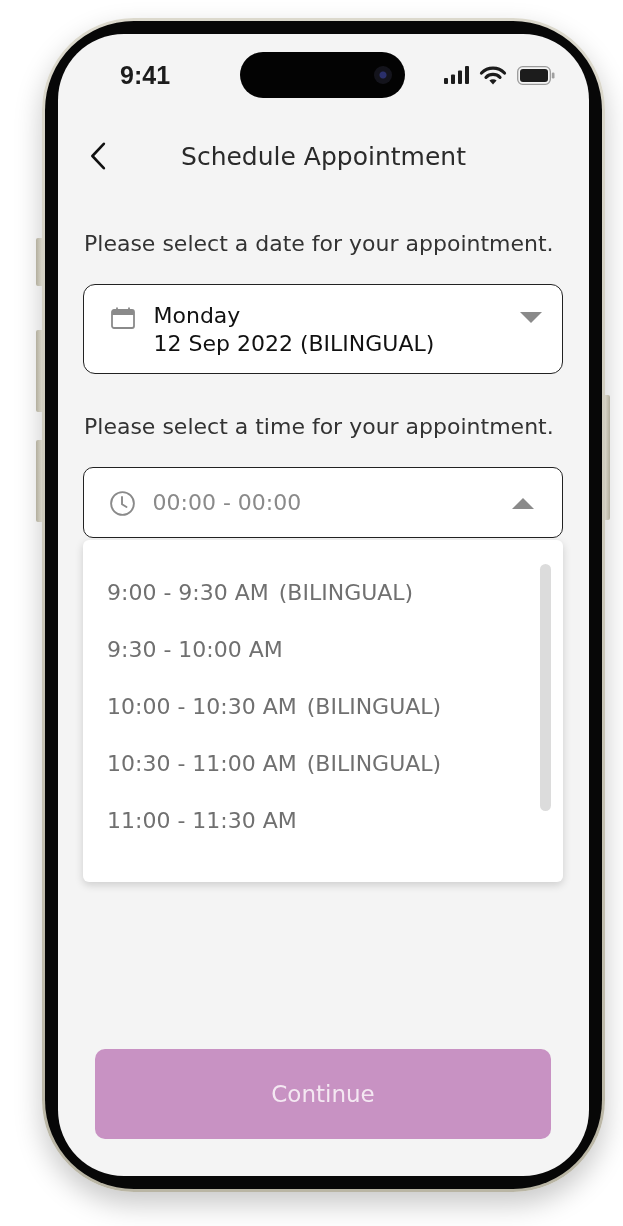 This screenshot has height=1226, width=623. I want to click on wifi-icon, so click(493, 75).